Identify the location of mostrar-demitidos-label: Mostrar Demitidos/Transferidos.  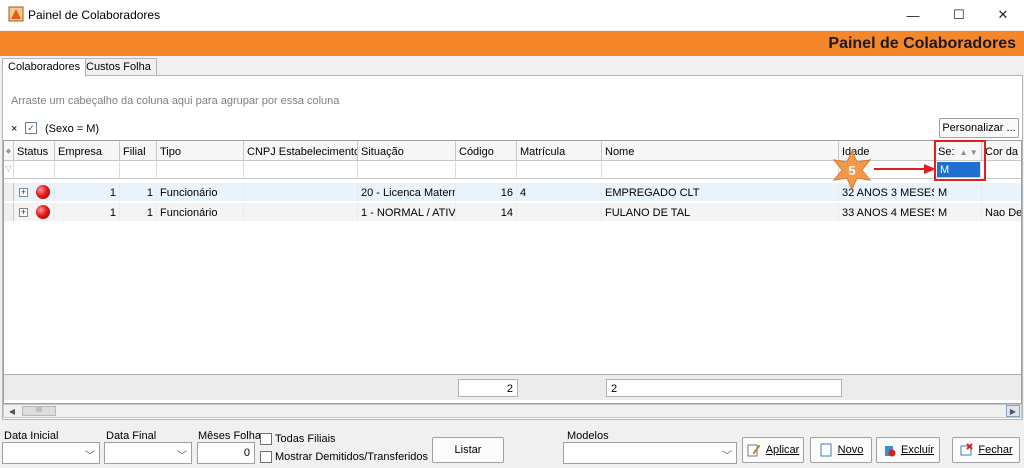
(351, 457).